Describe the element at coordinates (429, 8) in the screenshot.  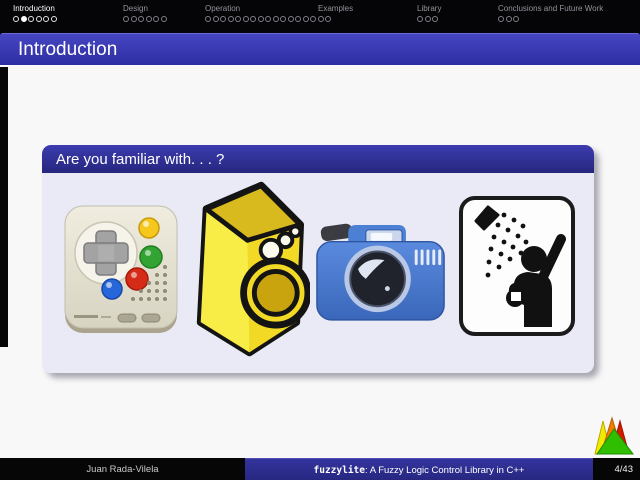
I see `nav-section-label: Library` at that location.